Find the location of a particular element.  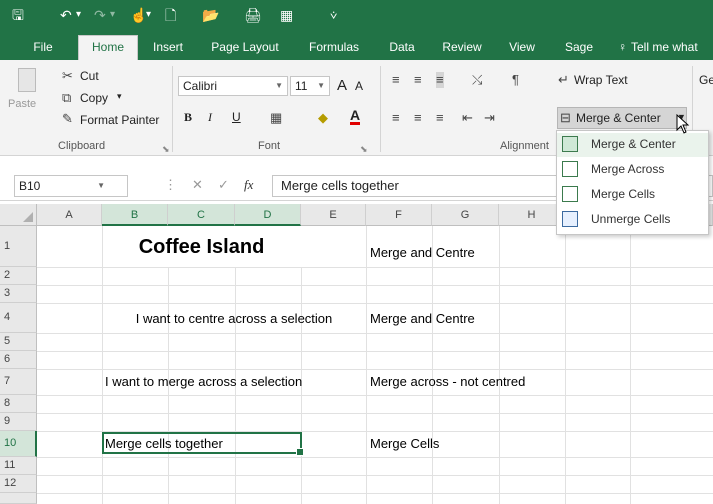

scissors-icon: ✂ is located at coordinates (67, 76).